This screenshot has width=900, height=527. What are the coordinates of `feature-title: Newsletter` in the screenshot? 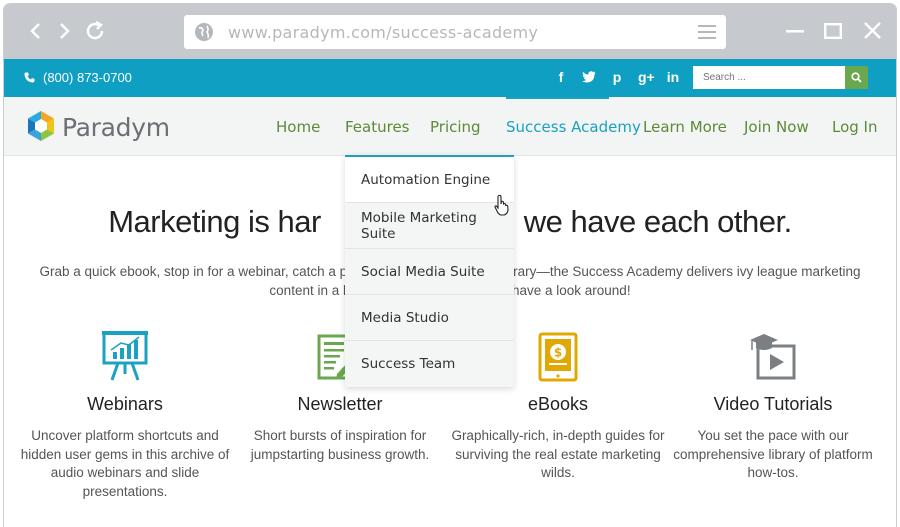 It's located at (340, 404).